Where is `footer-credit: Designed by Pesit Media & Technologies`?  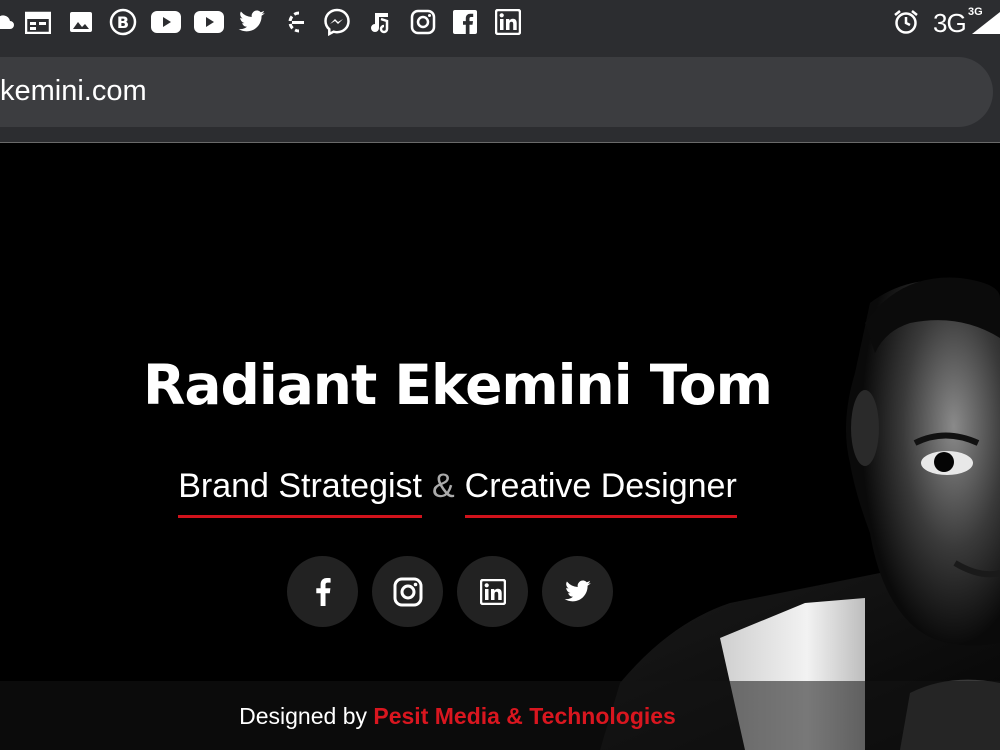
footer-credit: Designed by Pesit Media & Technologies is located at coordinates (457, 716).